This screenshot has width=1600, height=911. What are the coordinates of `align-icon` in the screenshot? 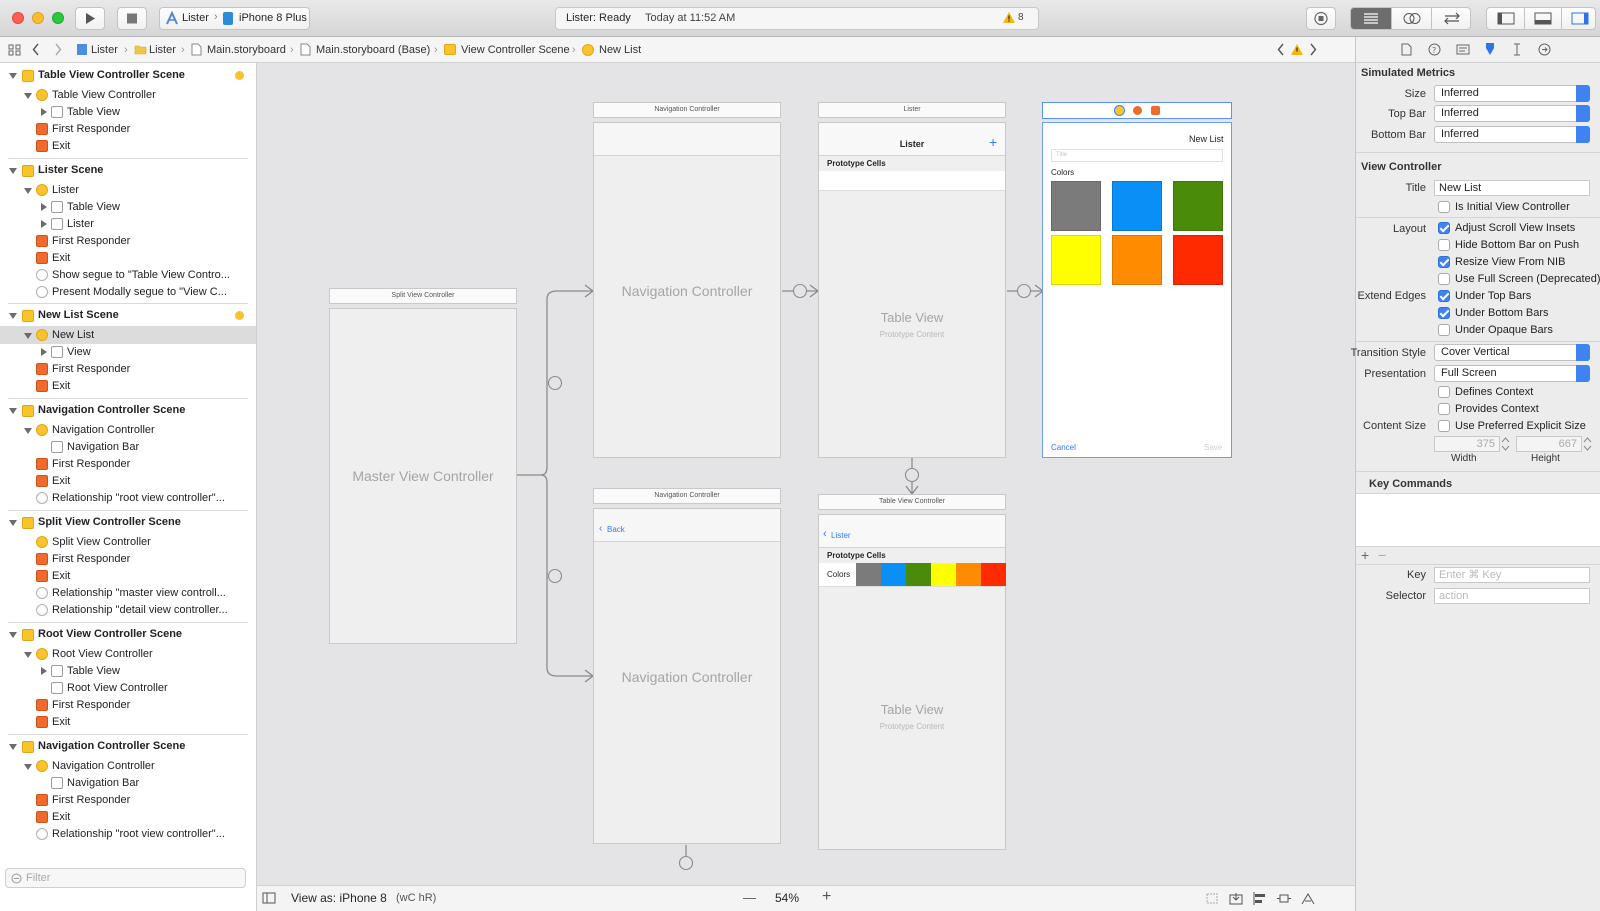 It's located at (1260, 898).